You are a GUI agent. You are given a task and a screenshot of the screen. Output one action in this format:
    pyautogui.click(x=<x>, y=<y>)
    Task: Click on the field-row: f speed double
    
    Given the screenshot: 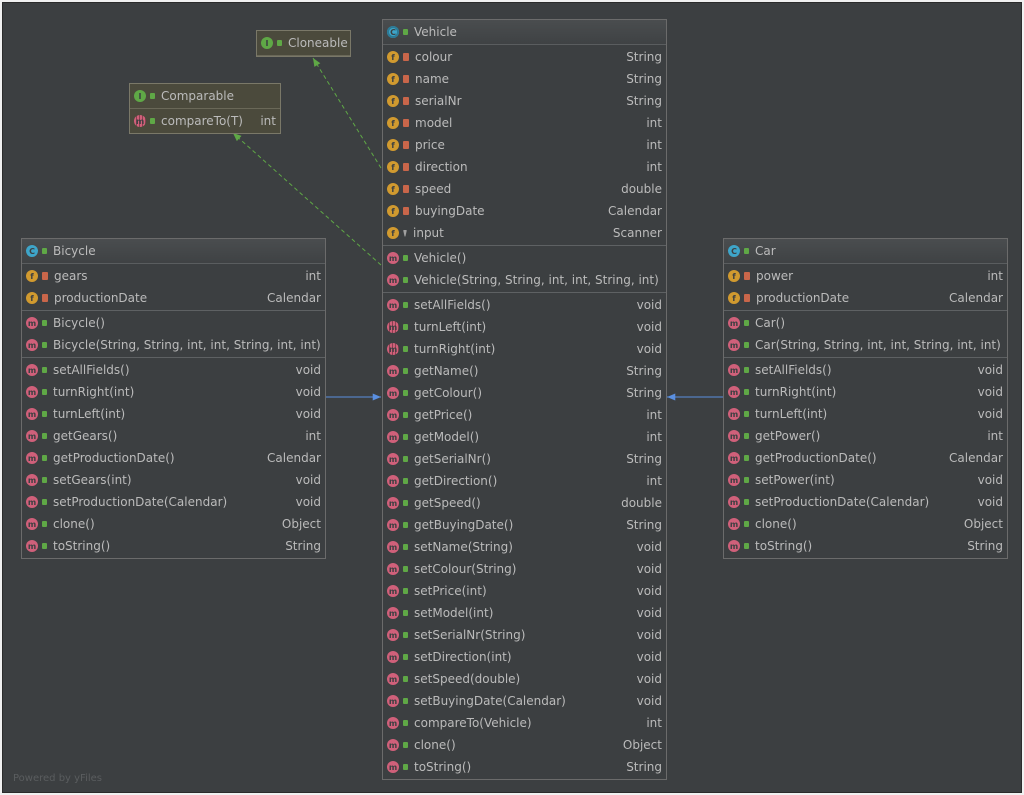 What is the action you would take?
    pyautogui.click(x=524, y=189)
    